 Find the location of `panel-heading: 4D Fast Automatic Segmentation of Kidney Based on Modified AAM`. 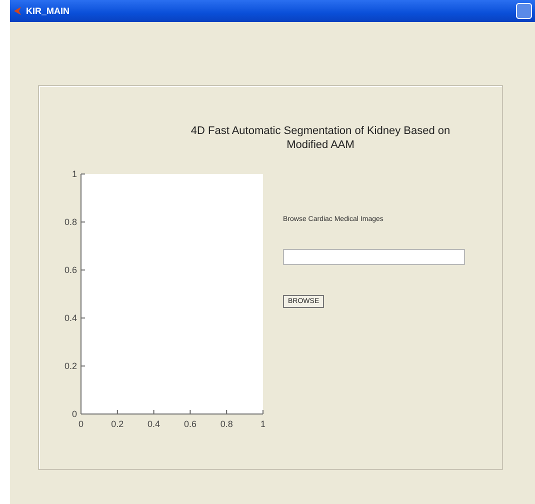

panel-heading: 4D Fast Automatic Segmentation of Kidney Based on Modified AAM is located at coordinates (321, 138).